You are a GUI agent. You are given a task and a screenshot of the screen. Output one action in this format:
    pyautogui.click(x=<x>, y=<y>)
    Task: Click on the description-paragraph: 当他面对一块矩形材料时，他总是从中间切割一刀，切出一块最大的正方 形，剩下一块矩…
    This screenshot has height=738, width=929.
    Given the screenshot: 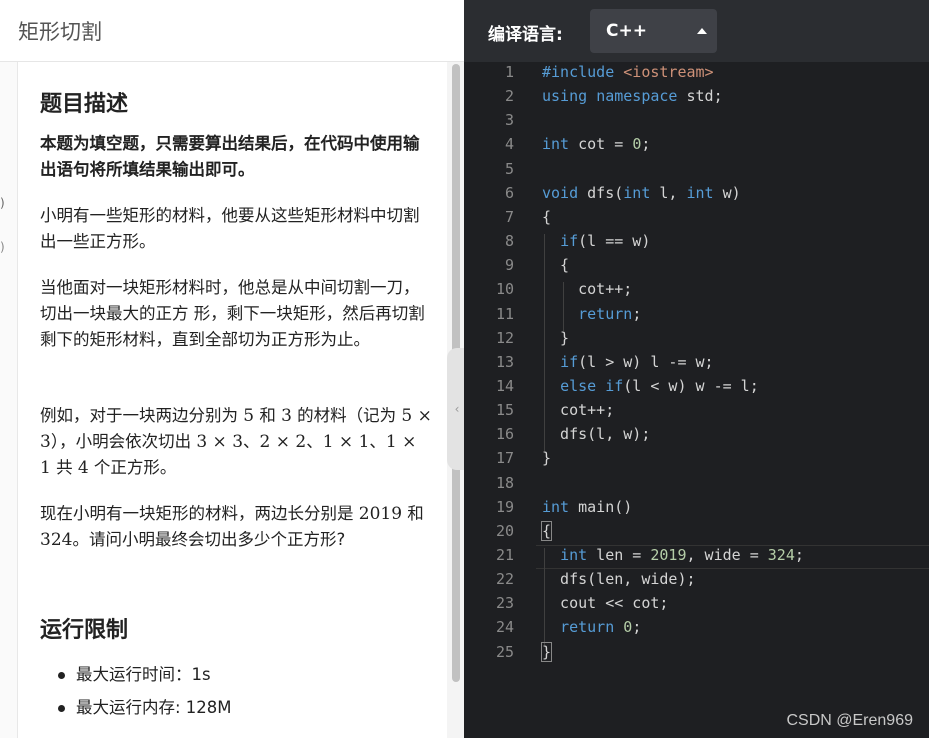 What is the action you would take?
    pyautogui.click(x=232, y=313)
    